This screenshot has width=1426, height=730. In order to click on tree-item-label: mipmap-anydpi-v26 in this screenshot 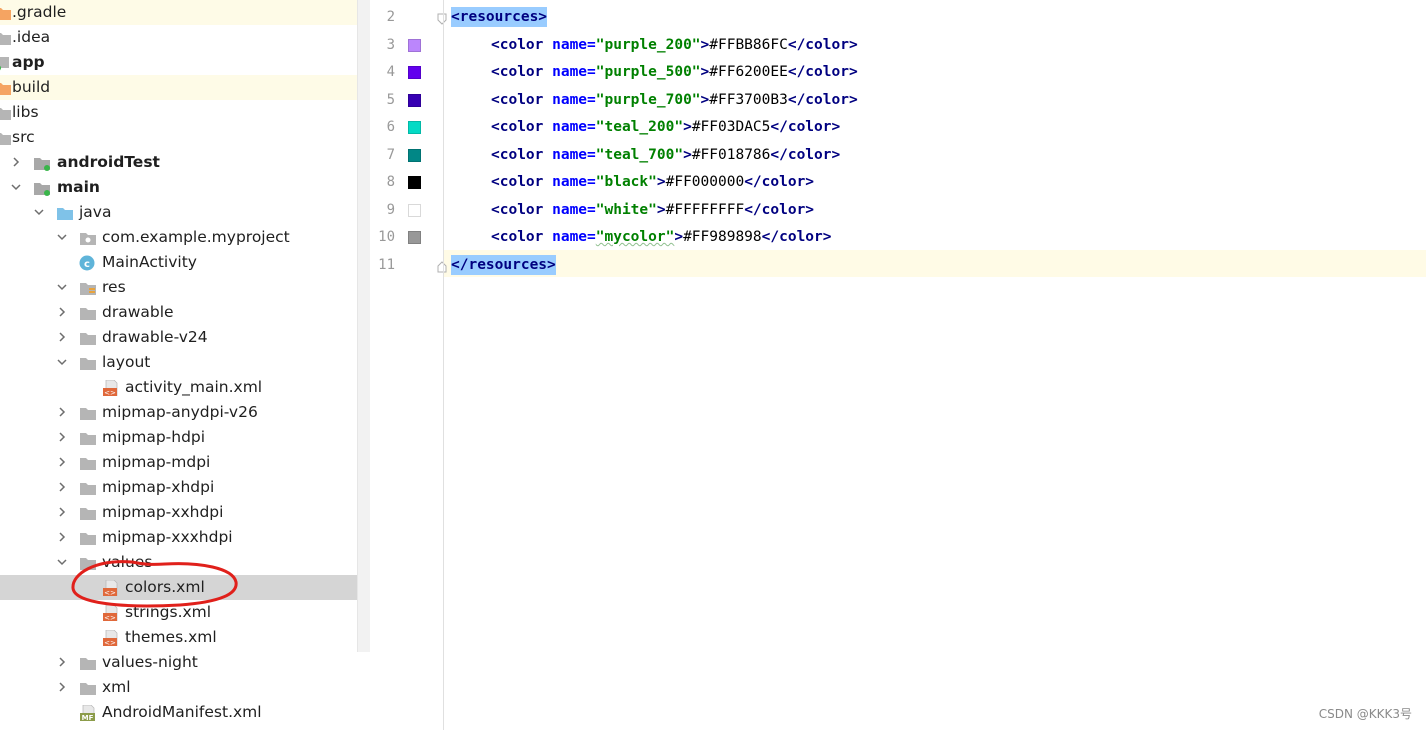, I will do `click(180, 412)`.